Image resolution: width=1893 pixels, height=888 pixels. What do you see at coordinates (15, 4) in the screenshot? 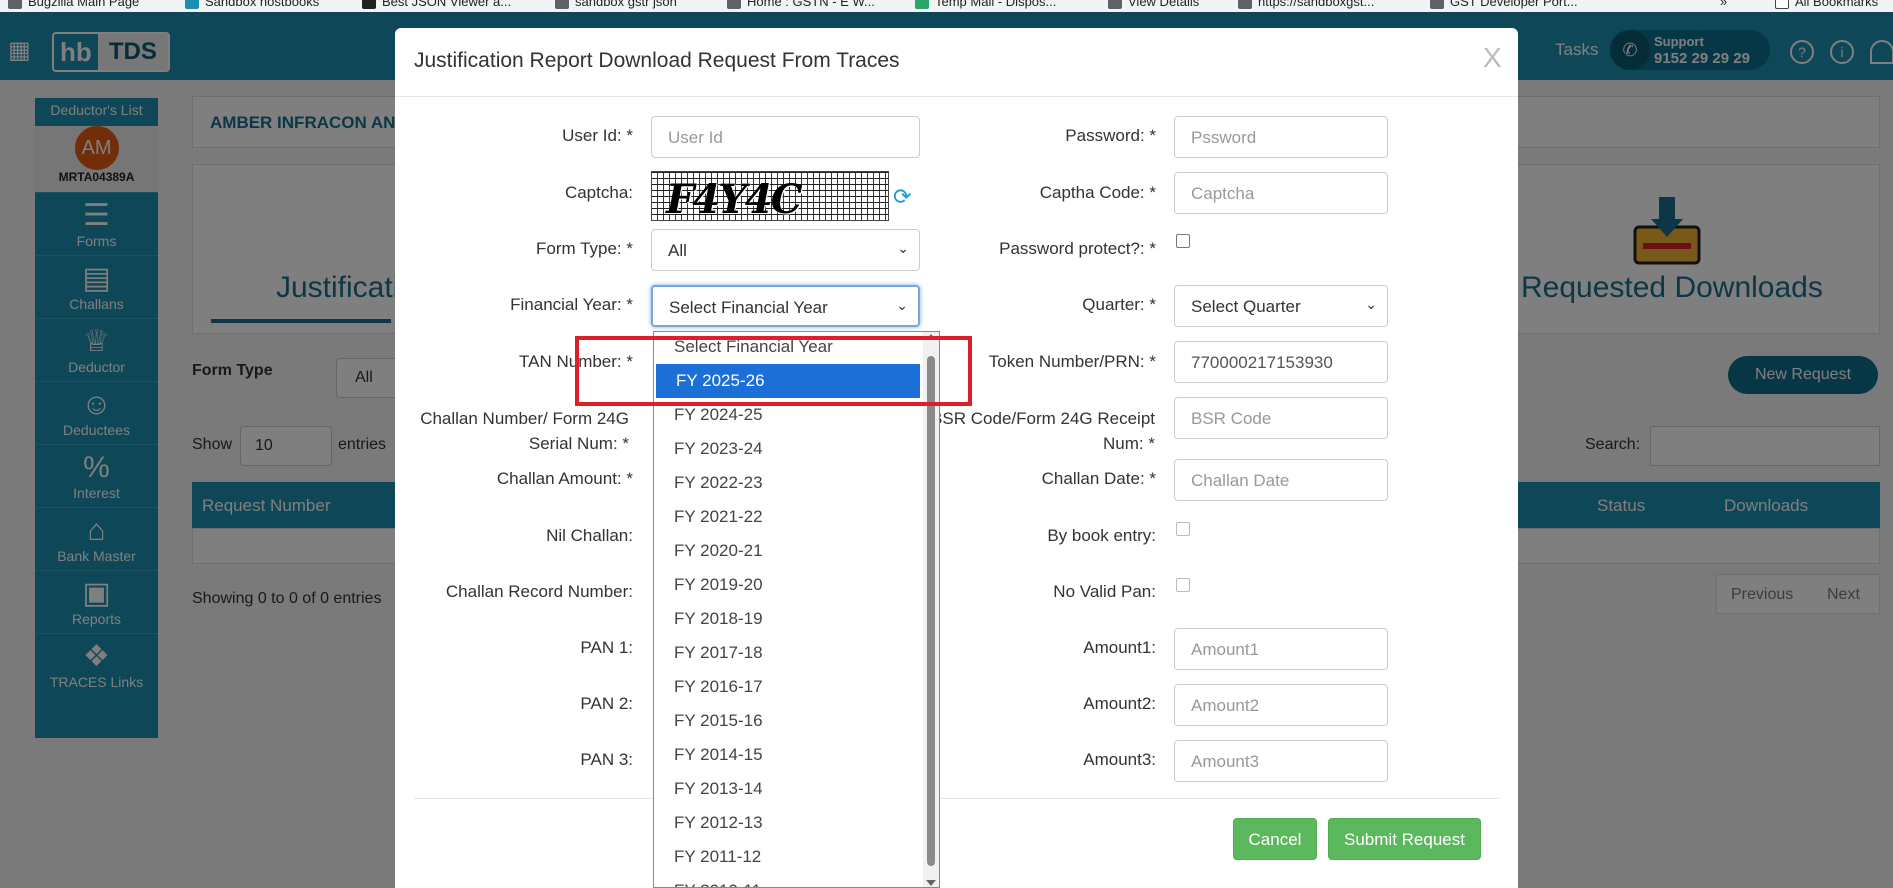
I see `bug-icon` at bounding box center [15, 4].